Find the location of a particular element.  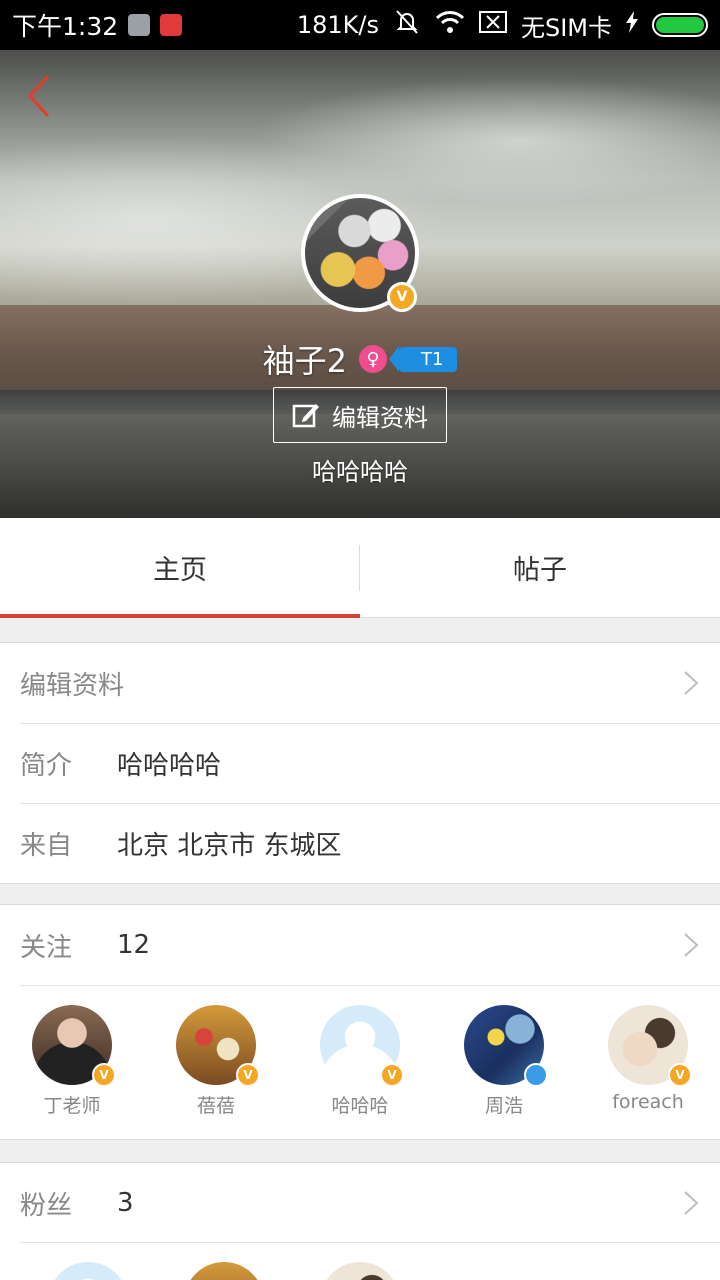

tab-home: 主页 is located at coordinates (180, 568).